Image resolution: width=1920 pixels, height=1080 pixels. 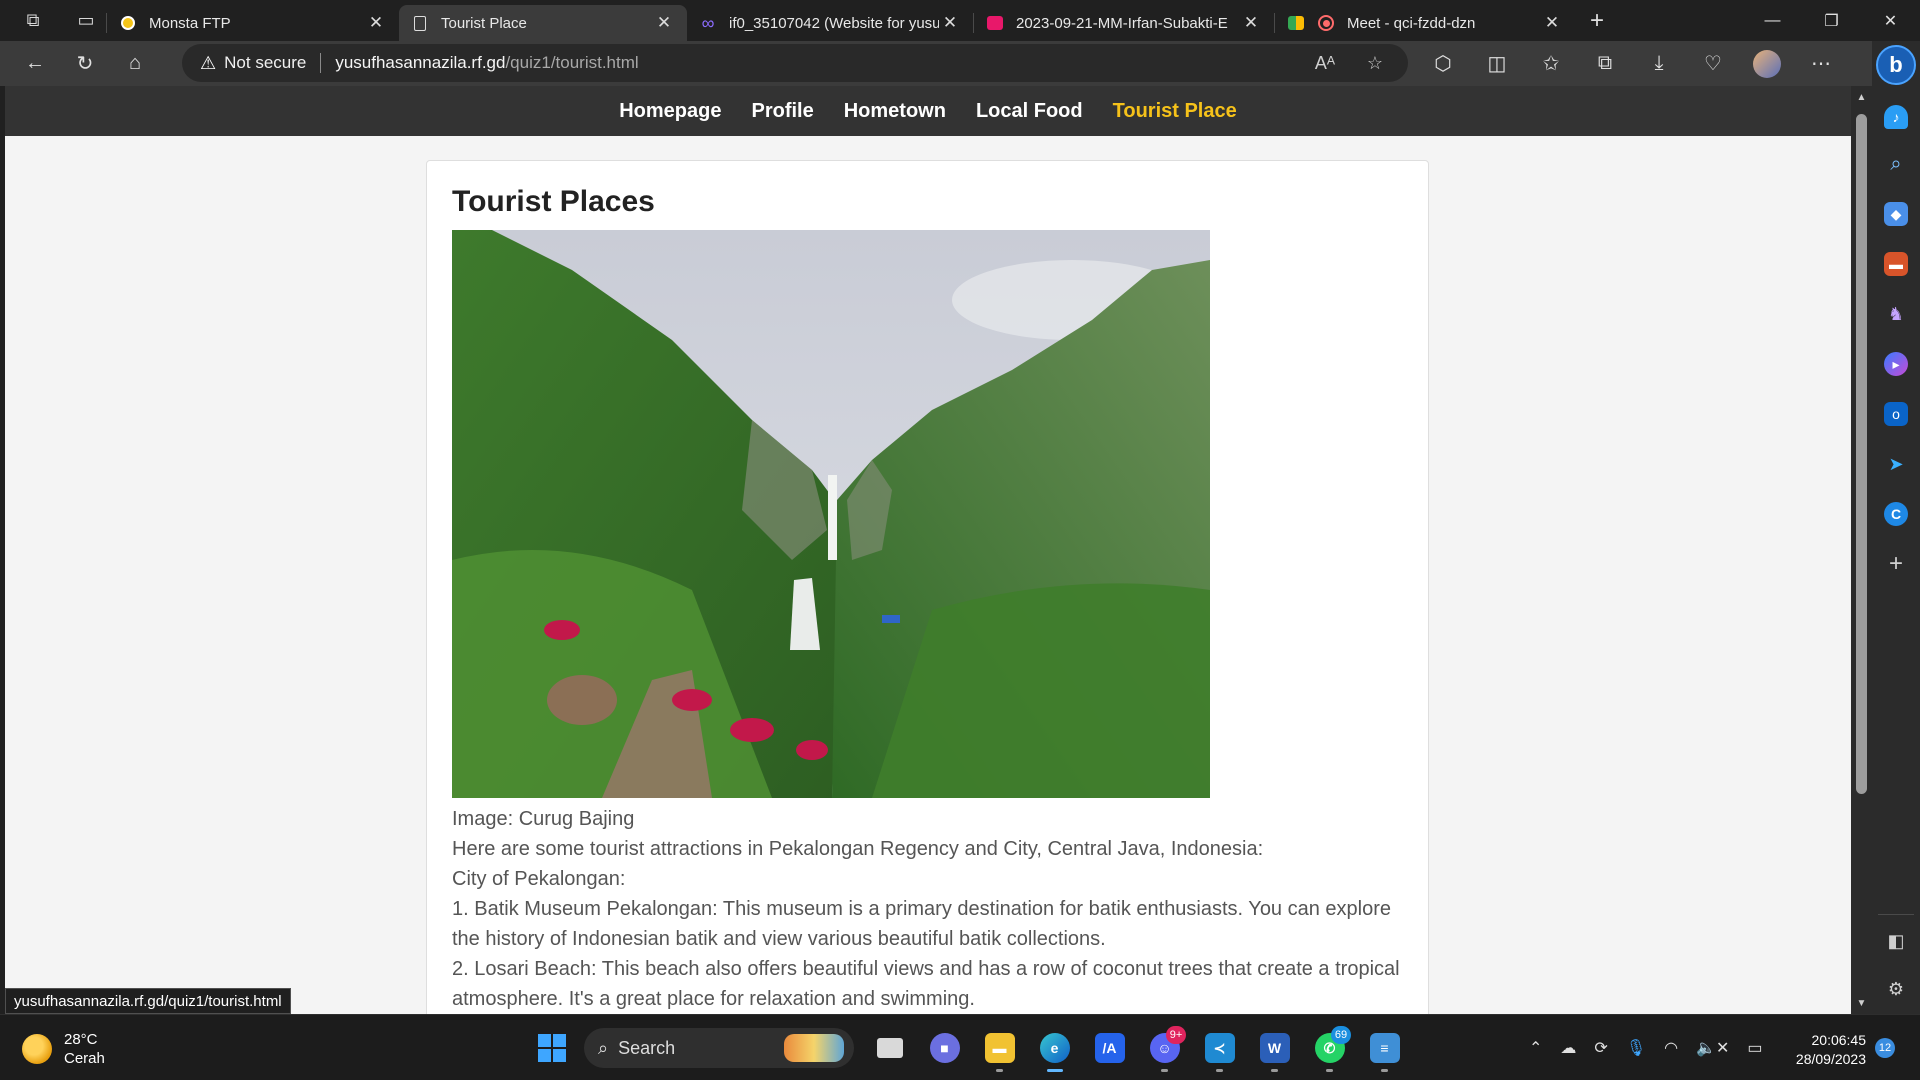 What do you see at coordinates (1597, 21) in the screenshot?
I see `new-tab-button: +` at bounding box center [1597, 21].